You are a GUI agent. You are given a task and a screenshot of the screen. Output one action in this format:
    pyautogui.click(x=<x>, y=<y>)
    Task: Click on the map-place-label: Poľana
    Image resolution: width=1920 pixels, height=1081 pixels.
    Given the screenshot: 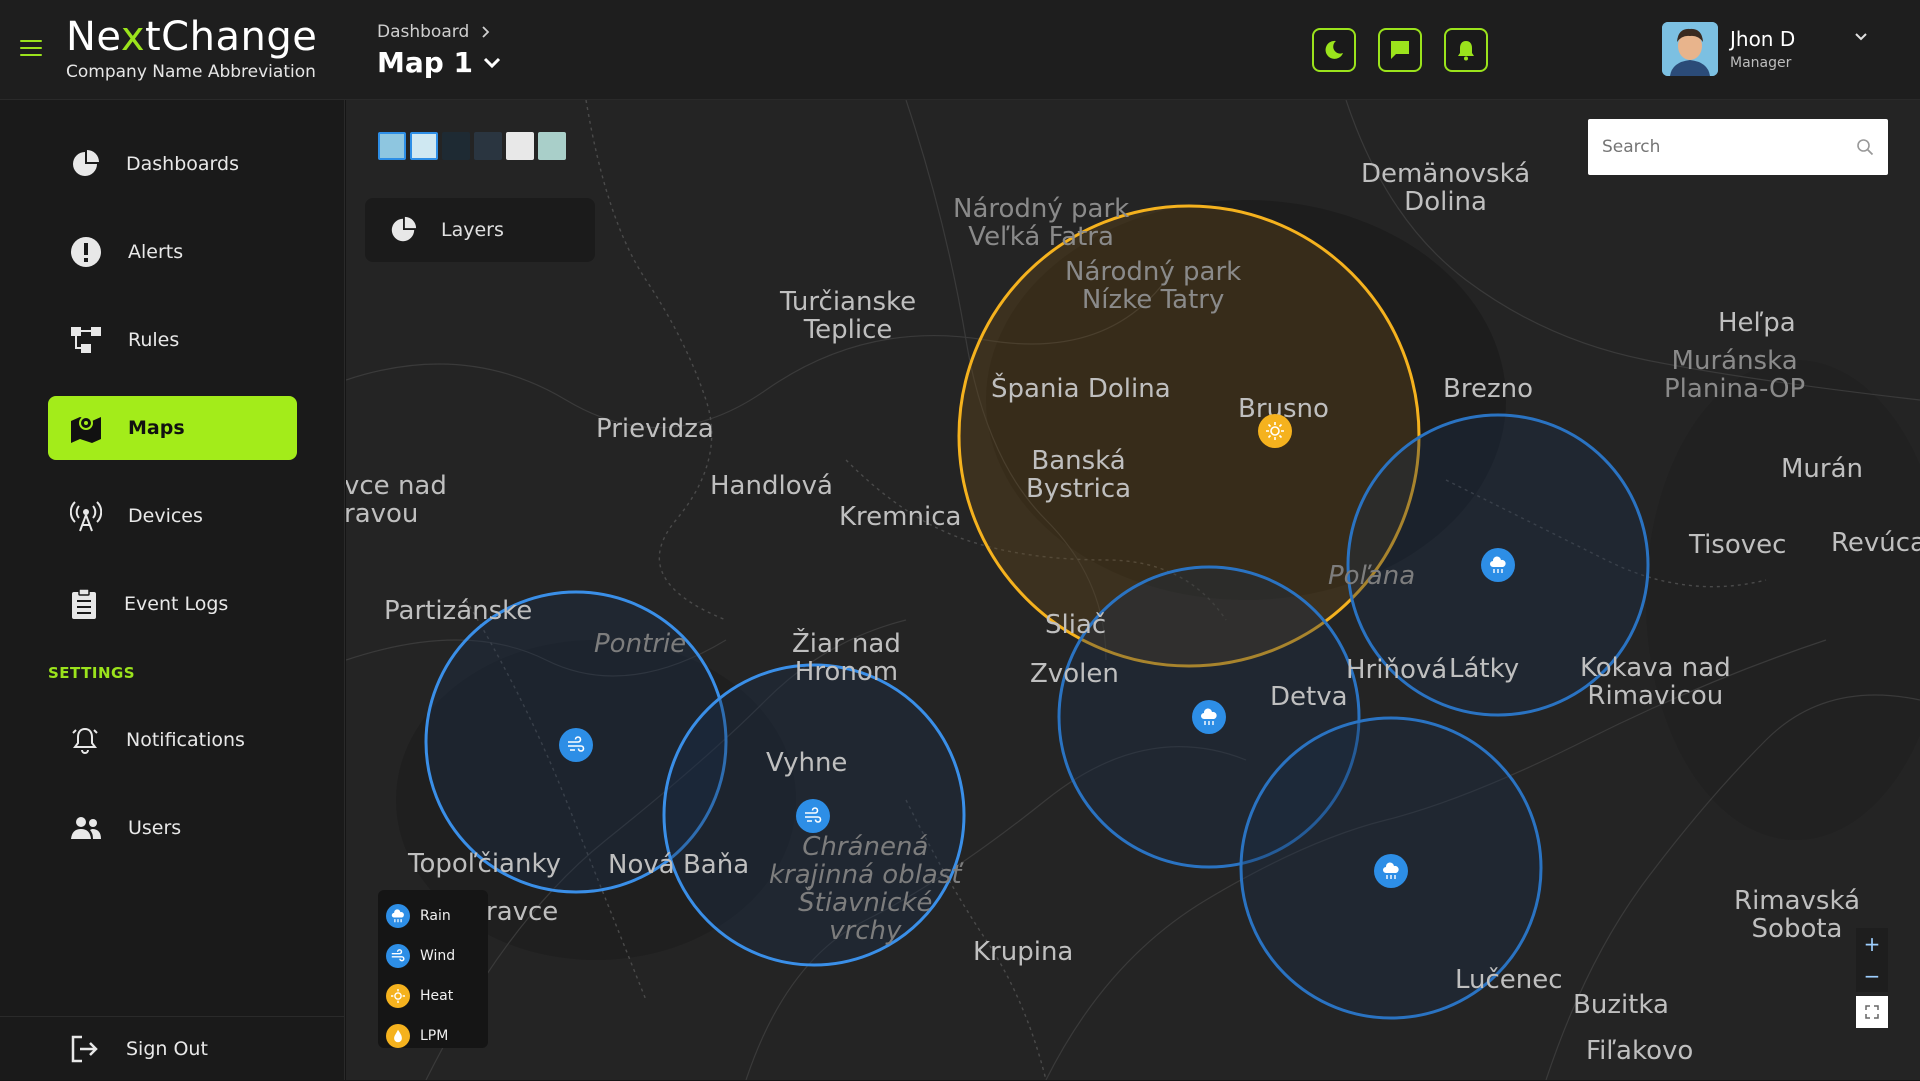 What is the action you would take?
    pyautogui.click(x=1372, y=576)
    